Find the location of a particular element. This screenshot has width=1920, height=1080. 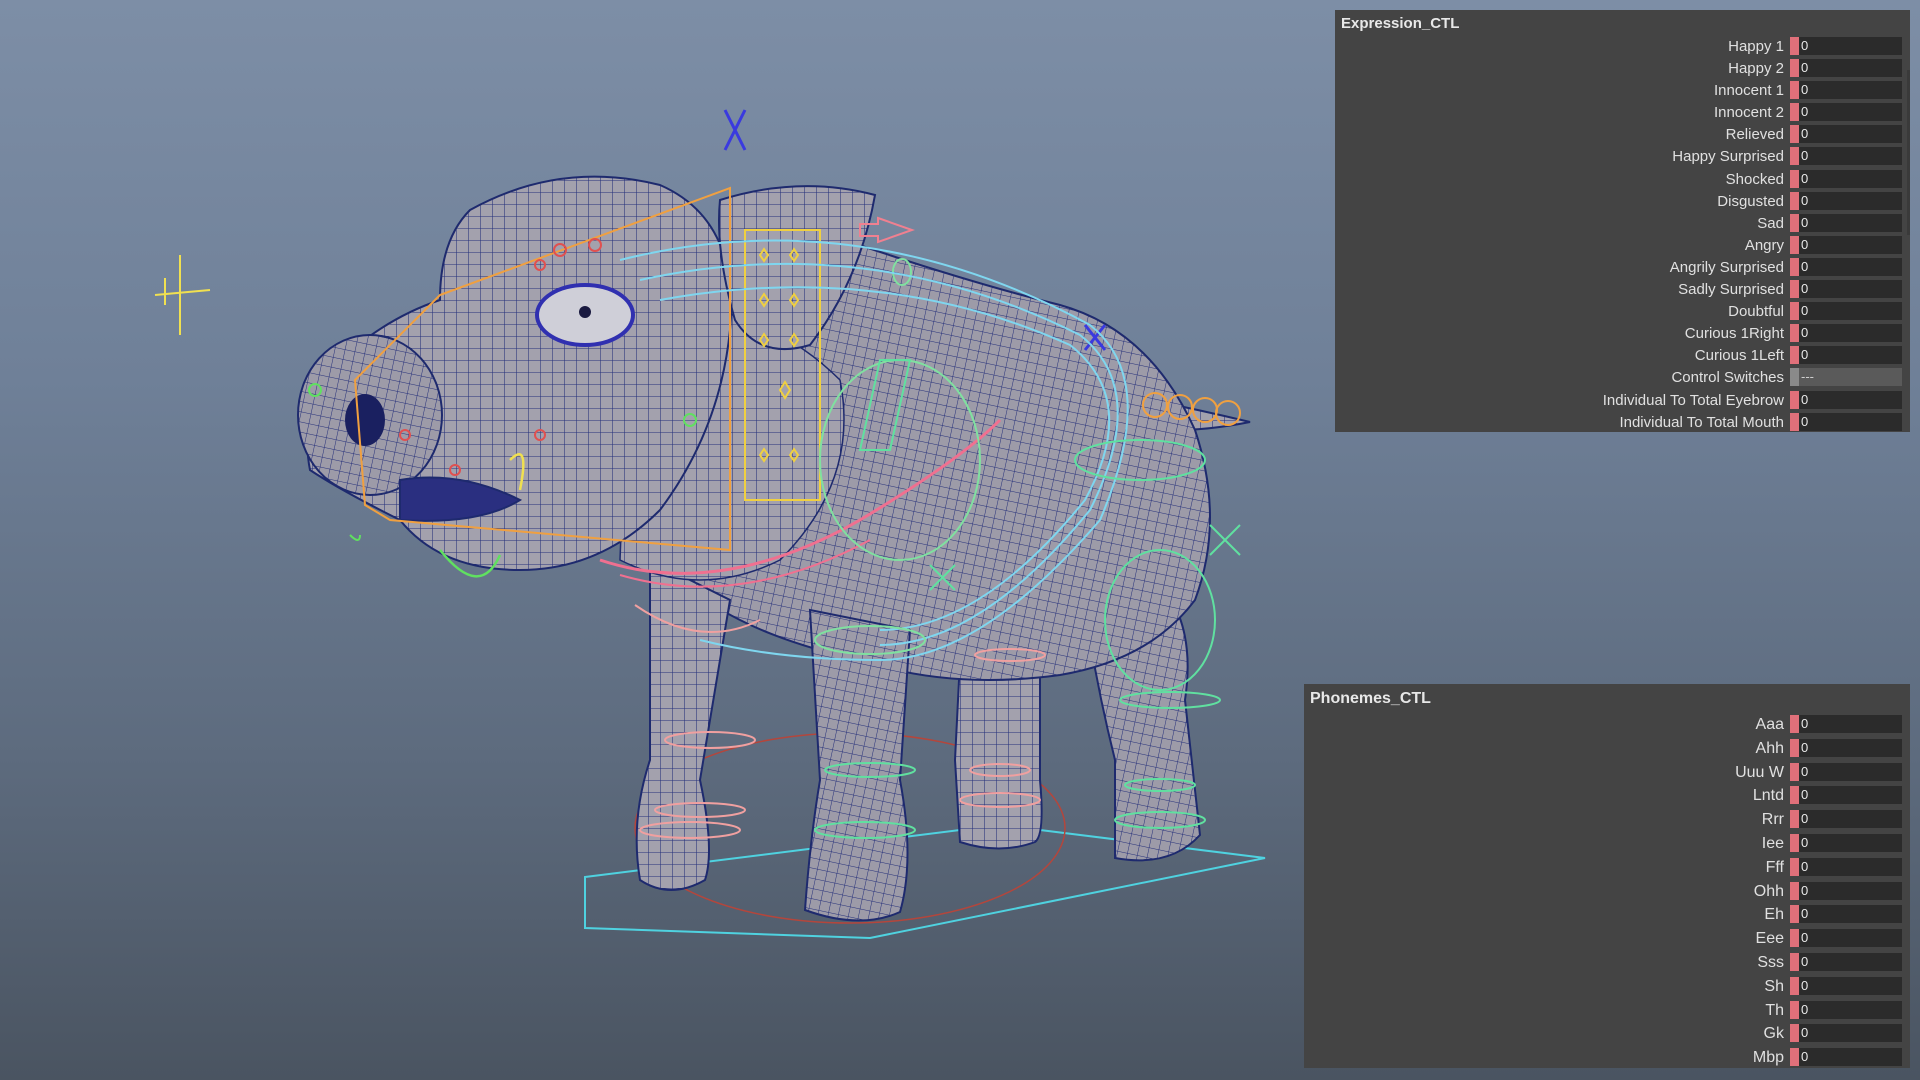

expression-scrollbar is located at coordinates (1908, 152).